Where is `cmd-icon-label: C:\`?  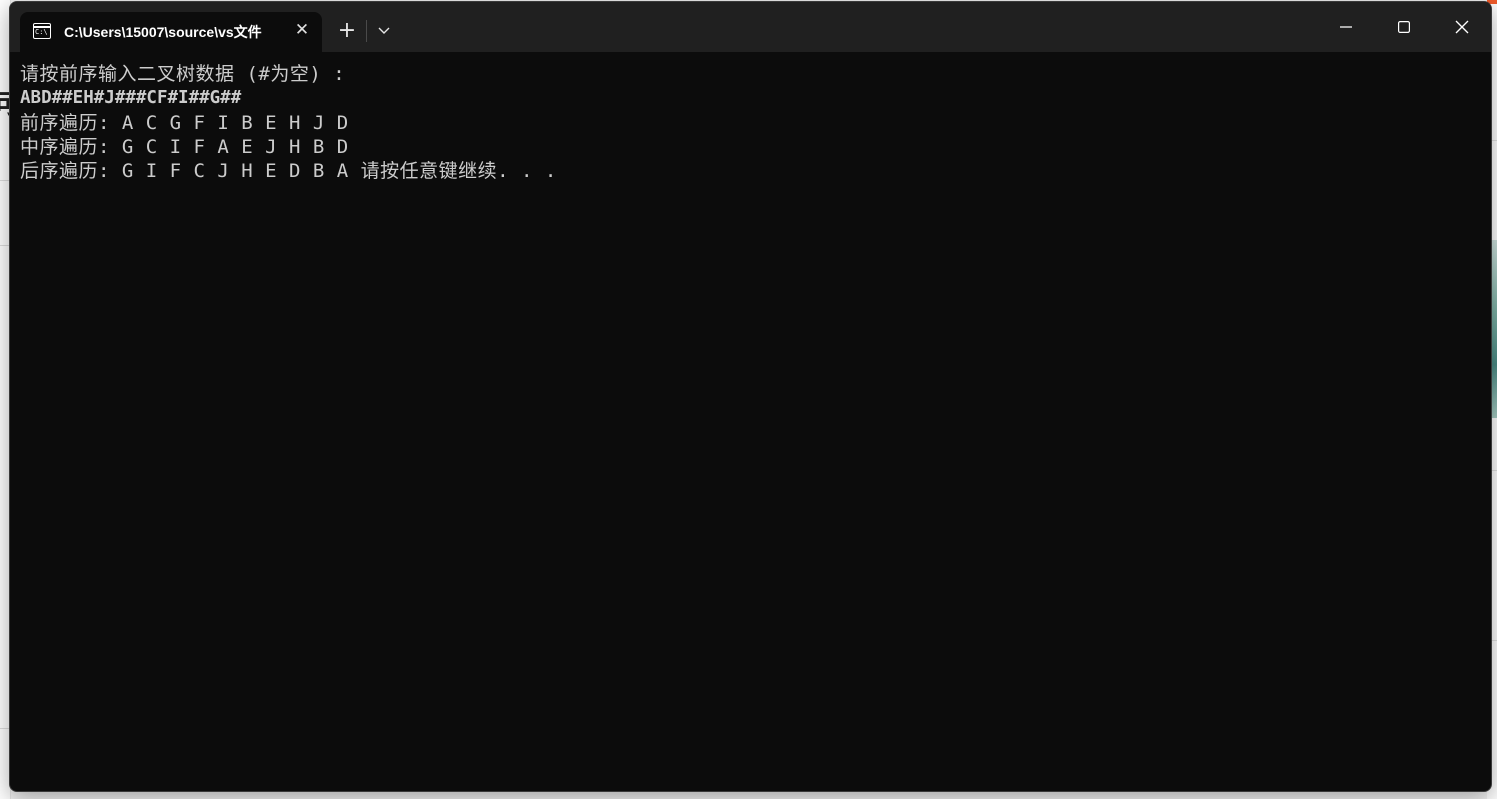 cmd-icon-label: C:\ is located at coordinates (41, 32).